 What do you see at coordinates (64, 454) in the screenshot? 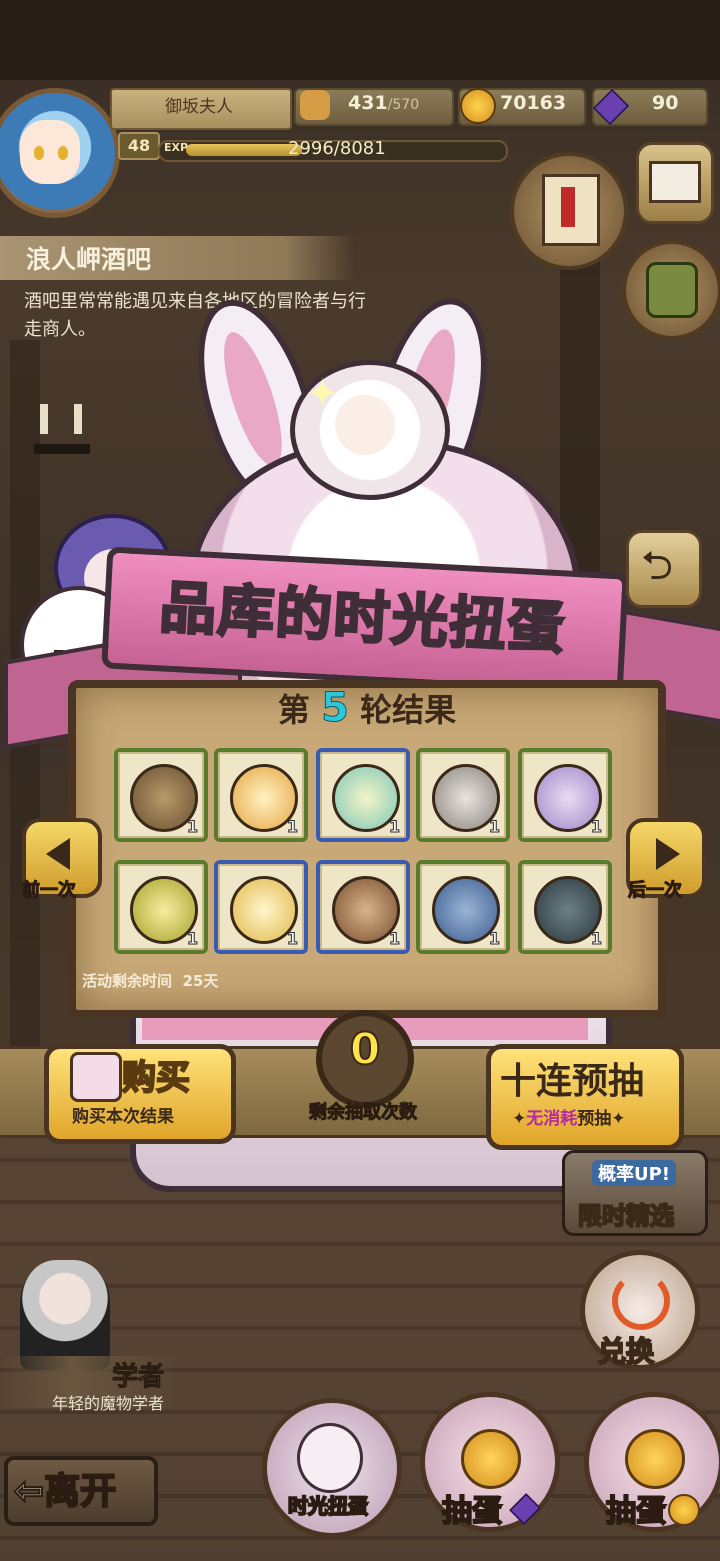
I see `candle-sconce-icon` at bounding box center [64, 454].